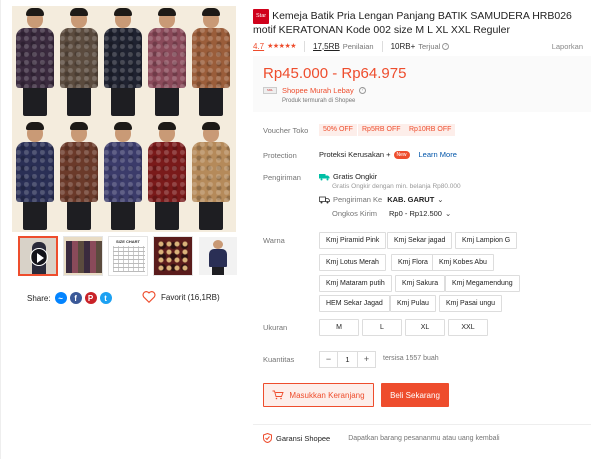 The width and height of the screenshot is (600, 459). Describe the element at coordinates (318, 90) in the screenshot. I see `shop-name: Shopee Murah Lebay` at that location.